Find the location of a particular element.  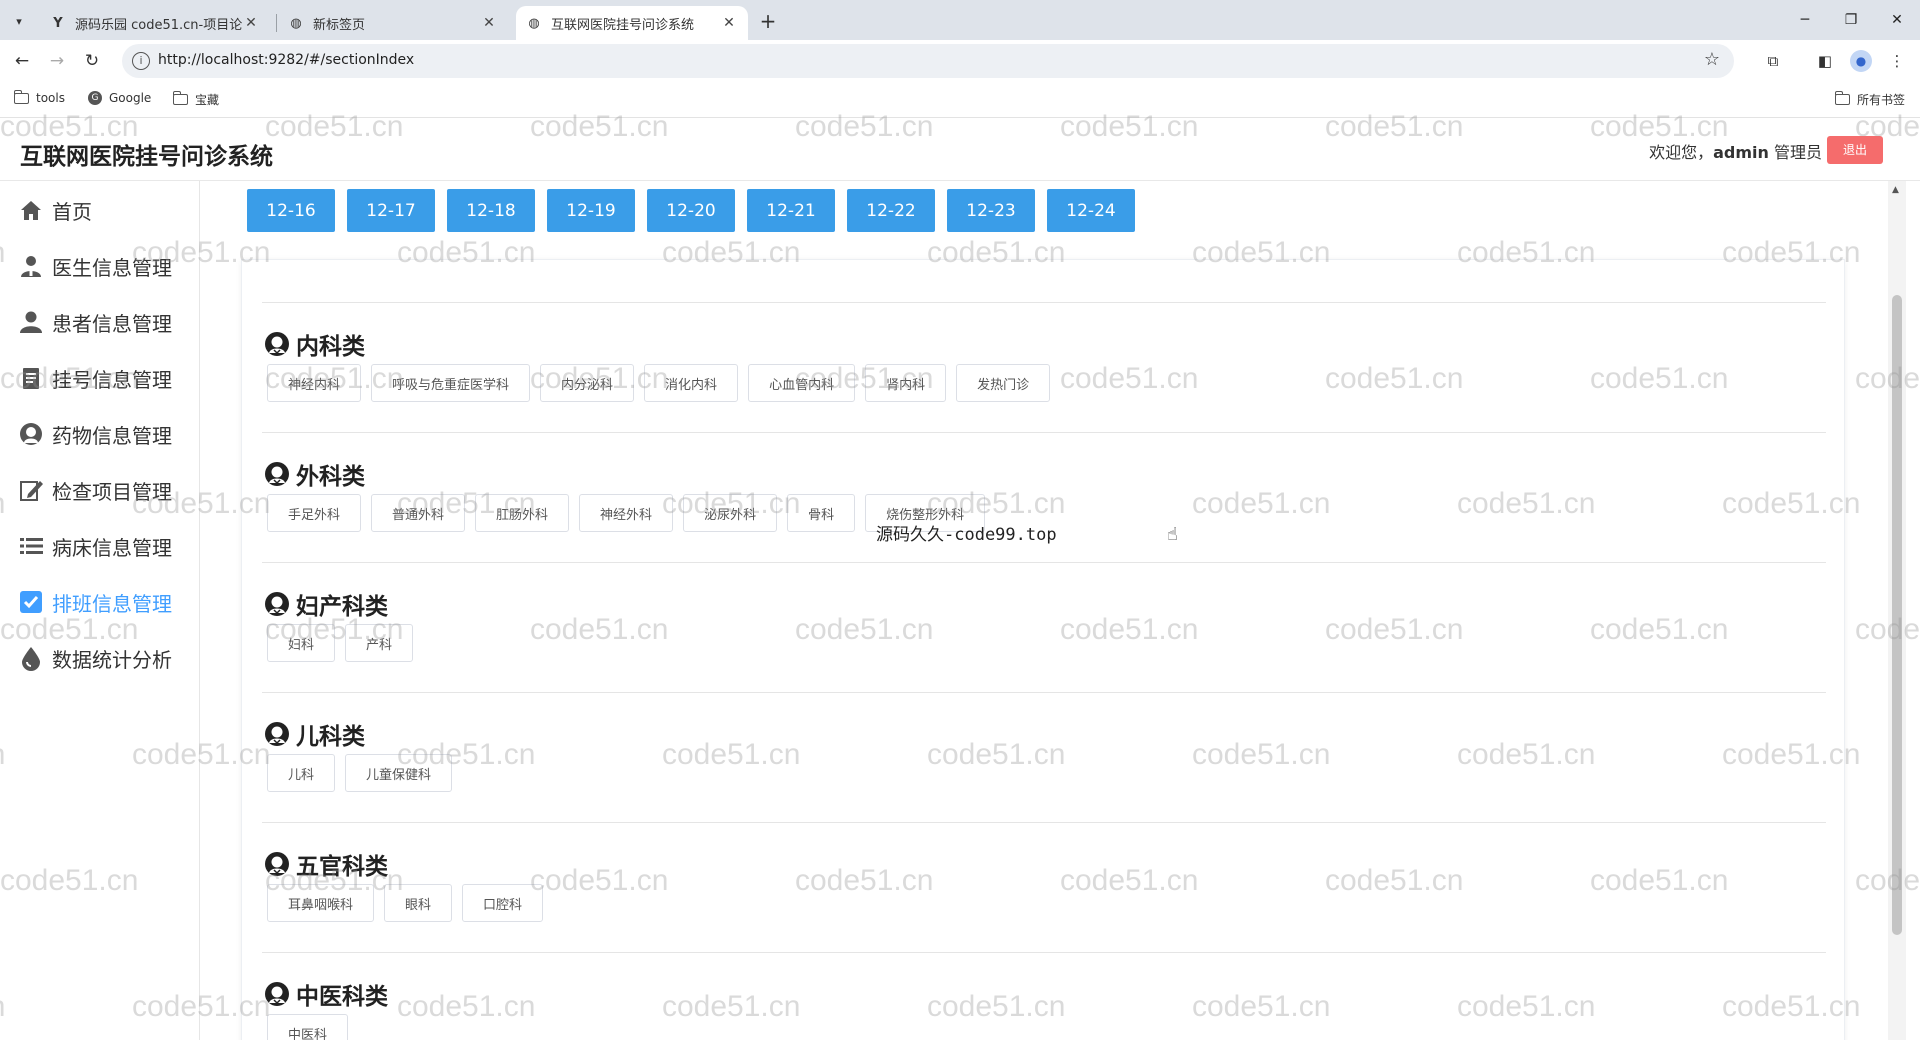

scroll-up-arrow-icon: ▲ is located at coordinates (1895, 190).